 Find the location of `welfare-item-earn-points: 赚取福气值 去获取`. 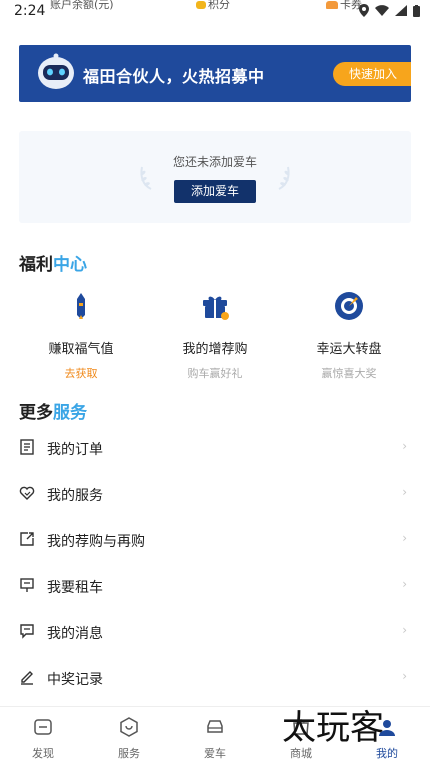

welfare-item-earn-points: 赚取福气值 去获取 is located at coordinates (81, 335).